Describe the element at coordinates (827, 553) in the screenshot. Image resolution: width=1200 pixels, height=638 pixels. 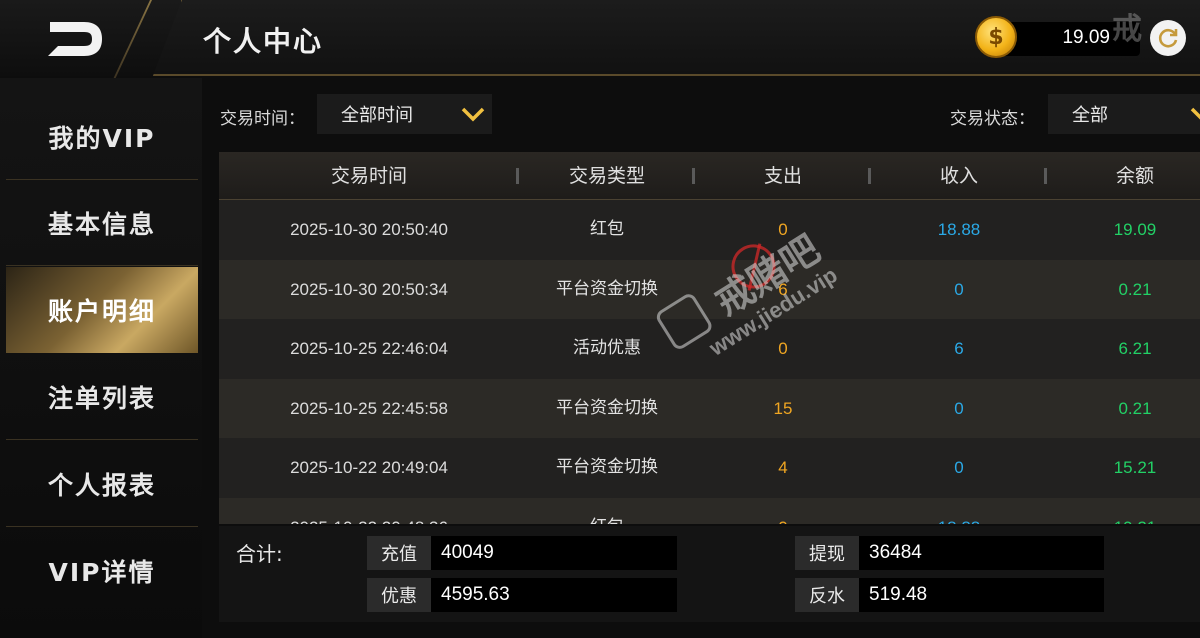
I see `withdraw-label: 提现` at that location.